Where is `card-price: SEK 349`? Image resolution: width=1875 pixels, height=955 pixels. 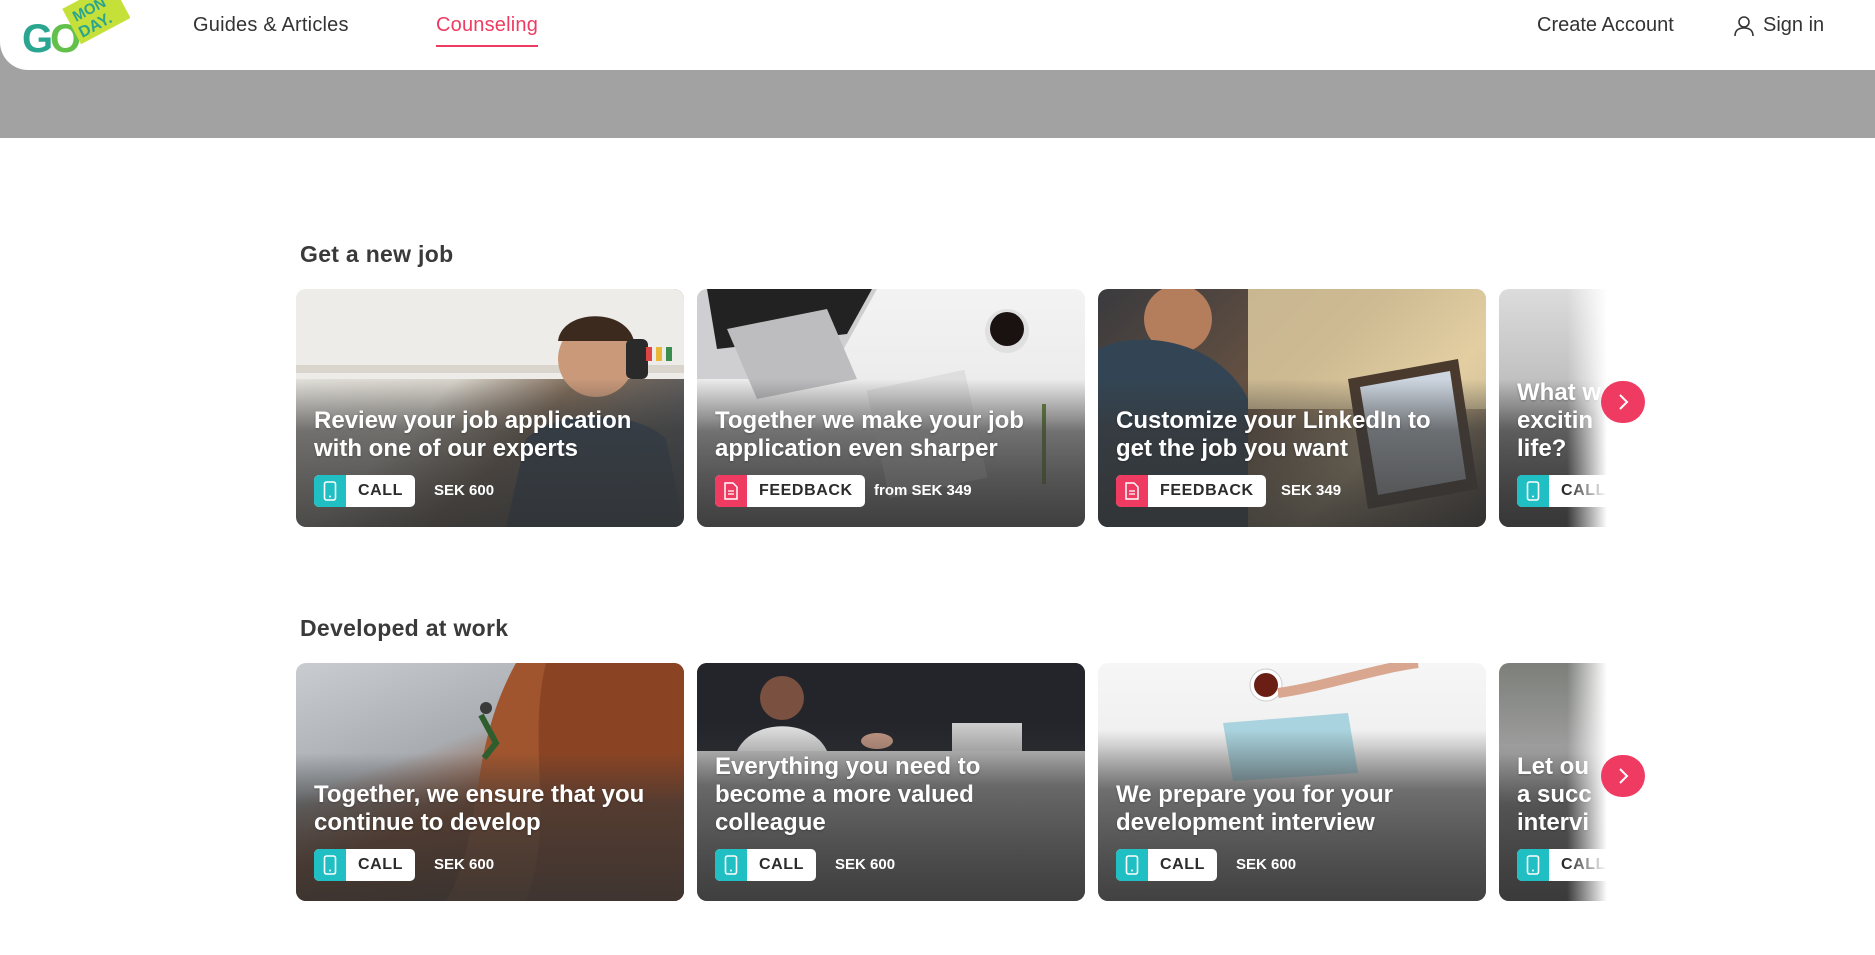
card-price: SEK 349 is located at coordinates (1311, 490).